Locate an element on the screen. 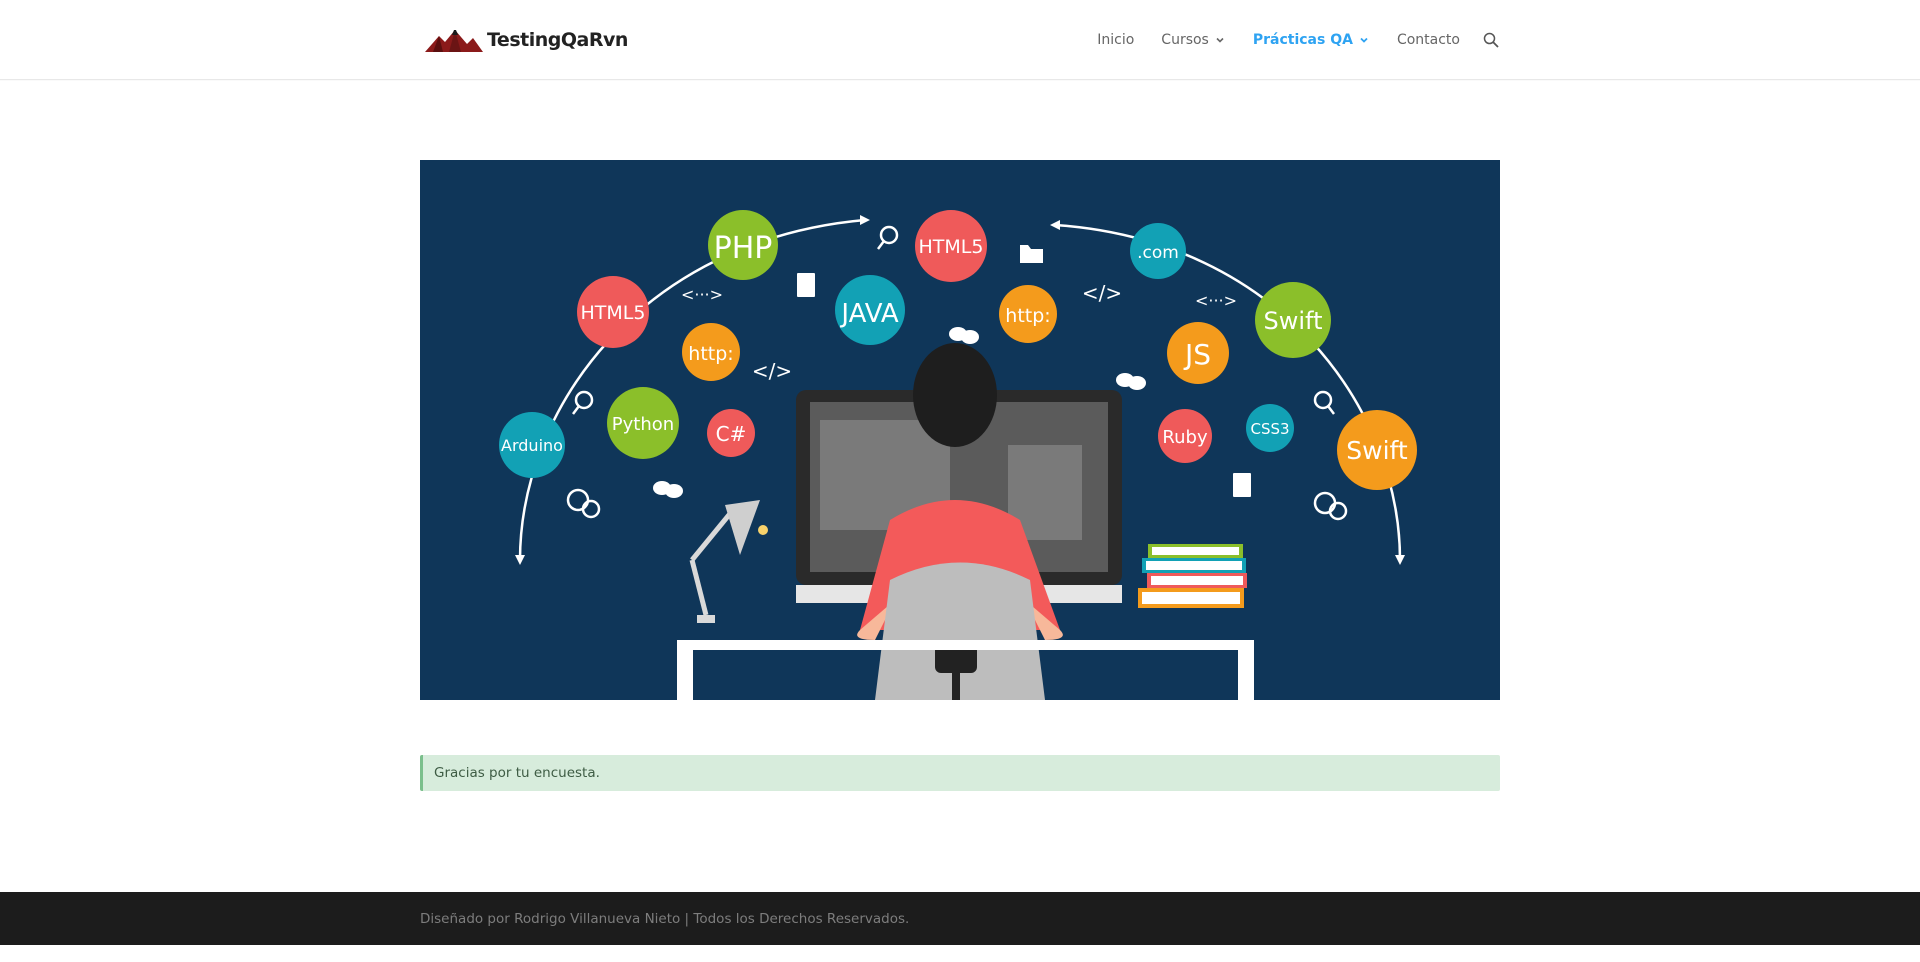 This screenshot has width=1920, height=962. mountain-logo-icon is located at coordinates (454, 41).